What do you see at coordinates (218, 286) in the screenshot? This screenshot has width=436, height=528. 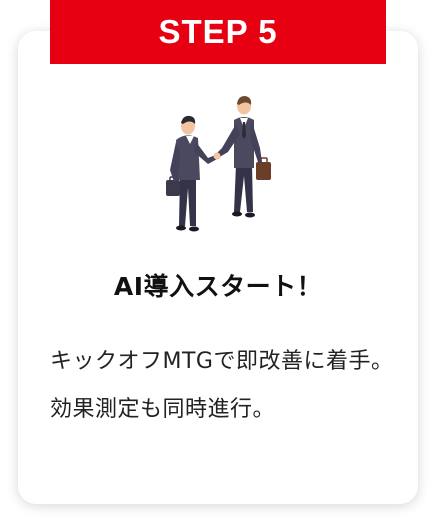 I see `card-title: AI導入スタート！` at bounding box center [218, 286].